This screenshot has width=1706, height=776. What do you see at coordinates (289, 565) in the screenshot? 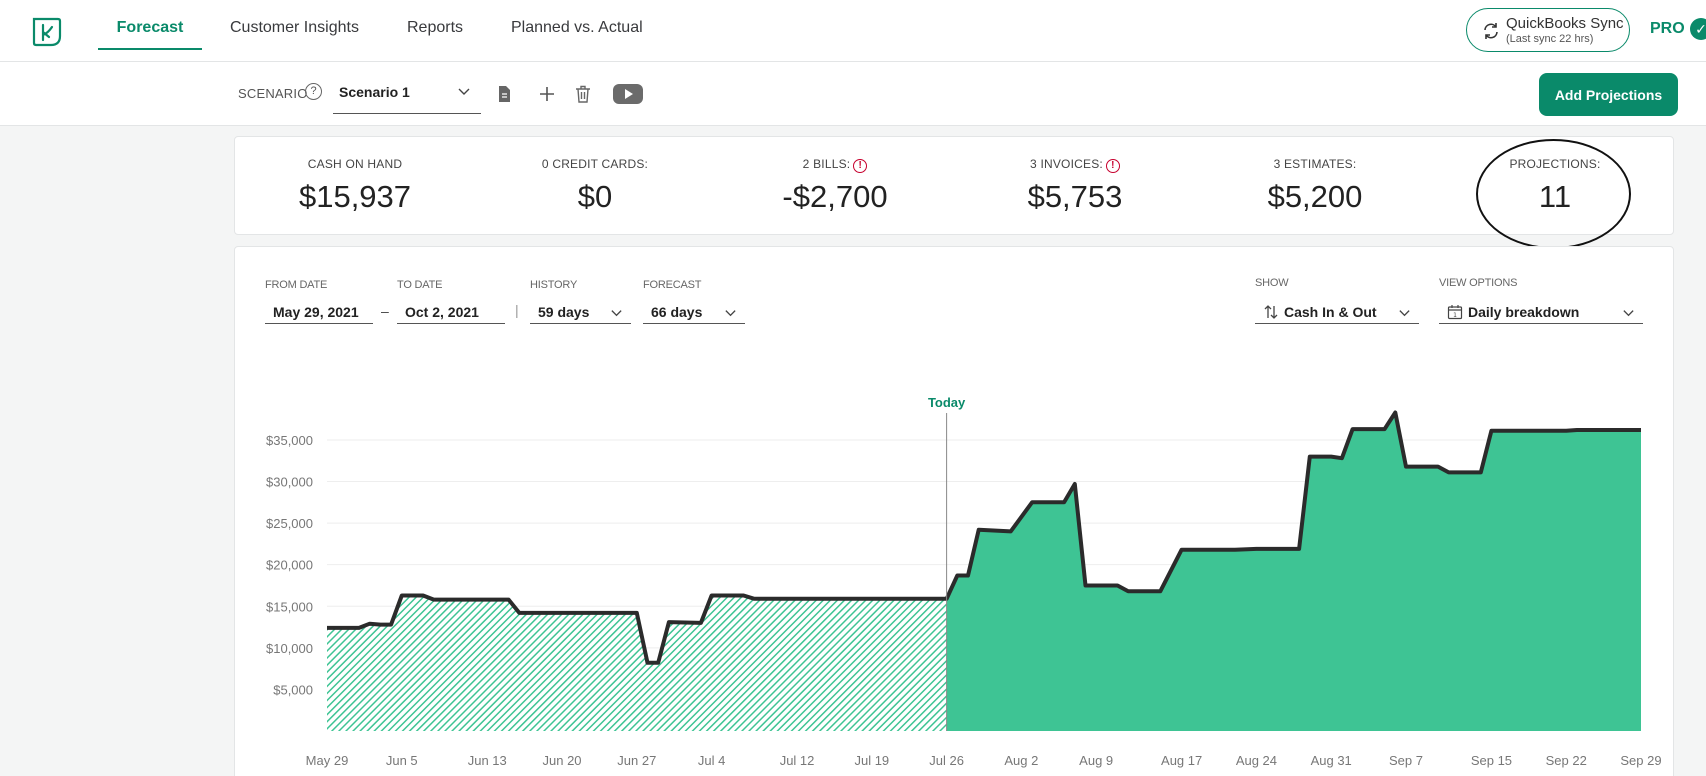
I see `y-tick-label: $20,000` at bounding box center [289, 565].